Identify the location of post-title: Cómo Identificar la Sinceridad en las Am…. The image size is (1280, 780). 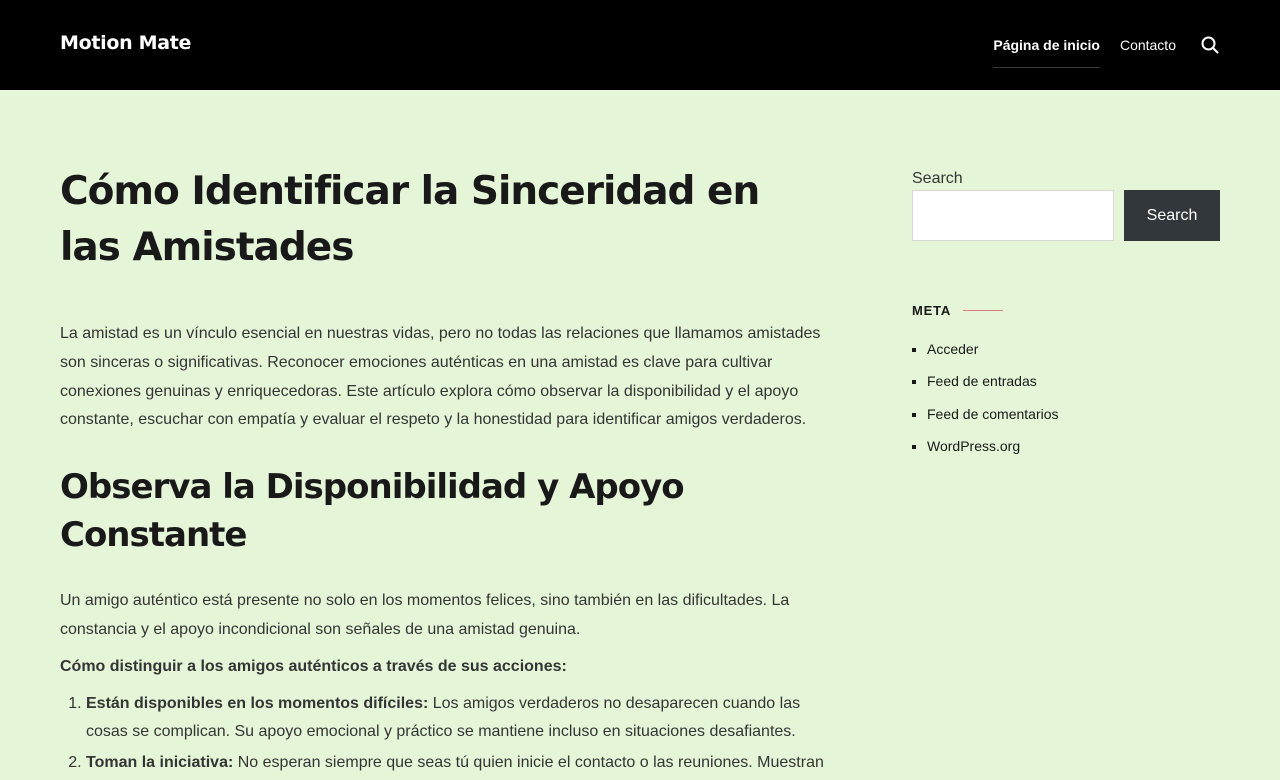
(410, 219).